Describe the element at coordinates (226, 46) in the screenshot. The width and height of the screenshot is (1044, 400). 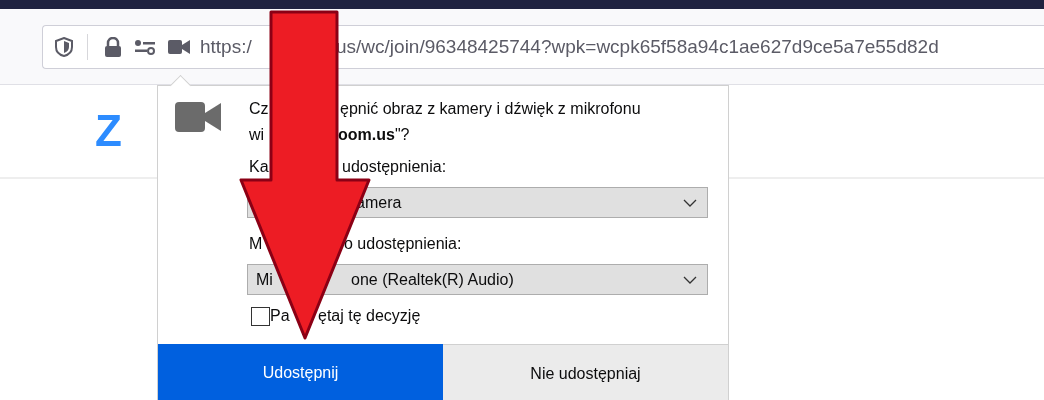
I see `url-text: https:/` at that location.